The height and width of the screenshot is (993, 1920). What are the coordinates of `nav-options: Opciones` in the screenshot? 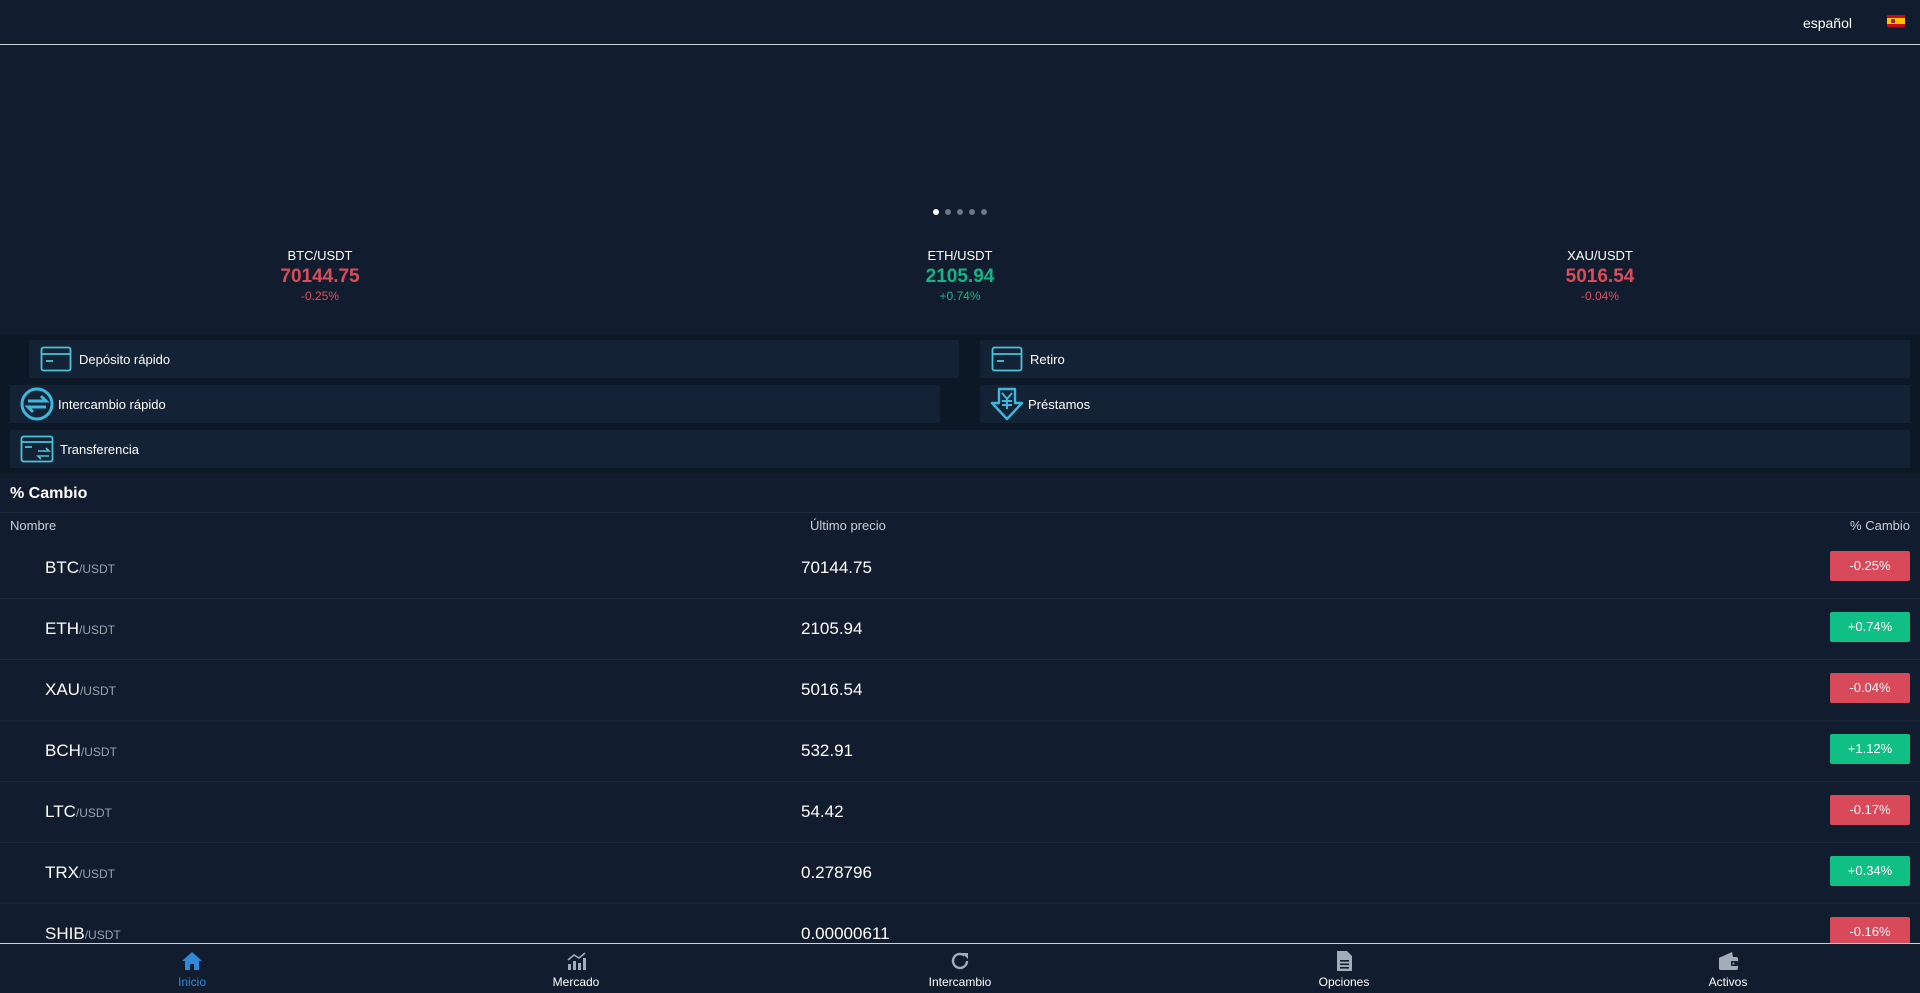 It's located at (1344, 968).